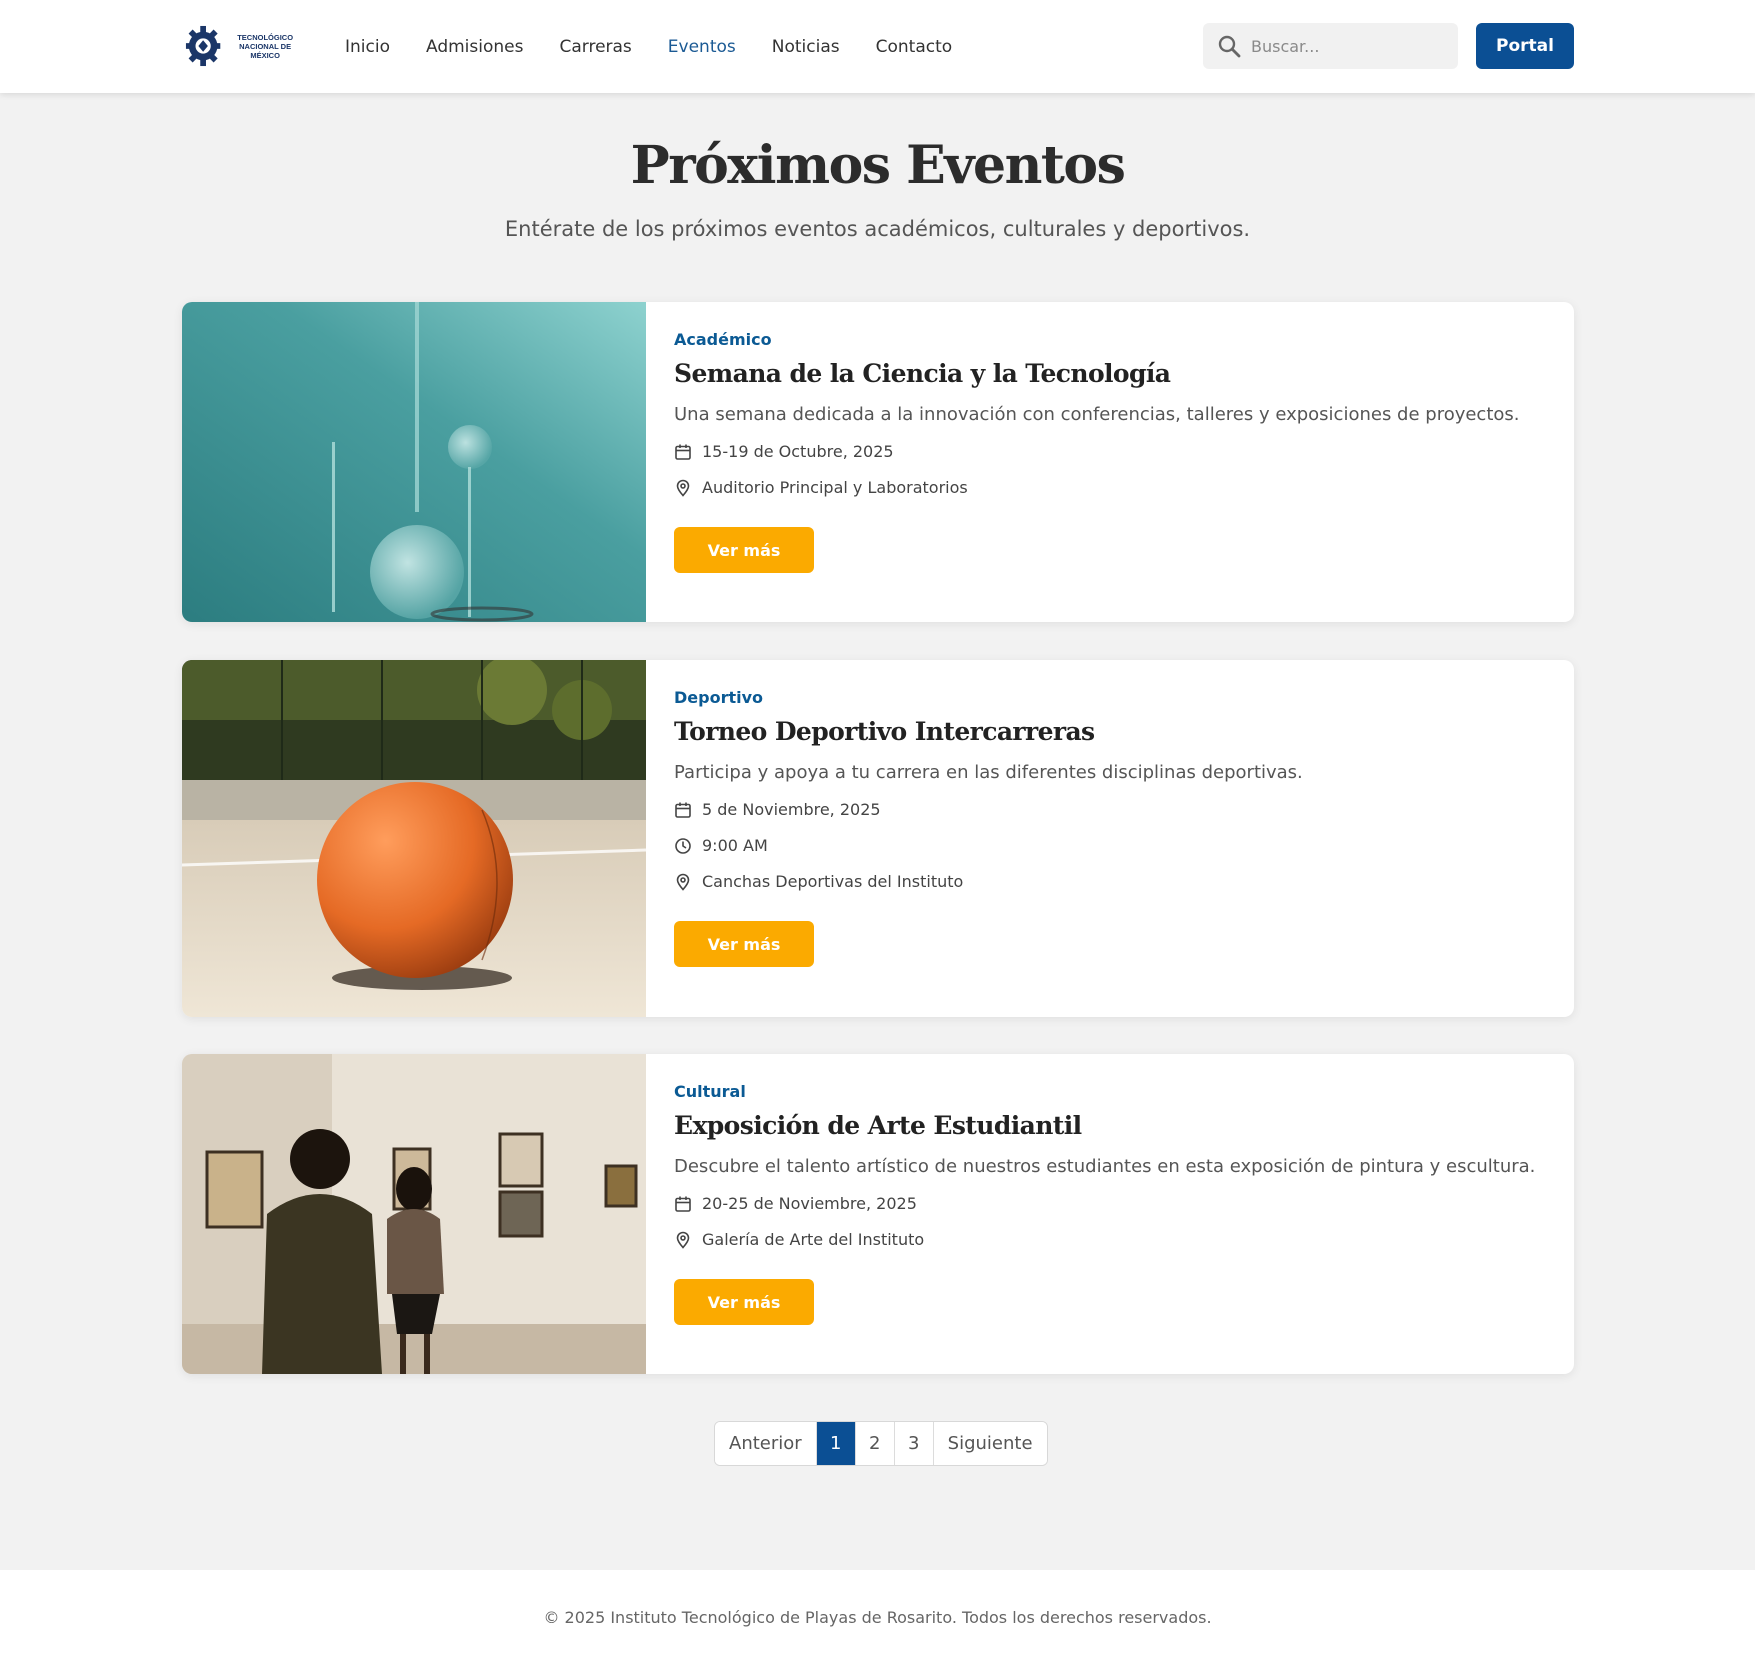 Image resolution: width=1755 pixels, height=1667 pixels. Describe the element at coordinates (914, 47) in the screenshot. I see `nav-link-contacto: Contacto` at that location.